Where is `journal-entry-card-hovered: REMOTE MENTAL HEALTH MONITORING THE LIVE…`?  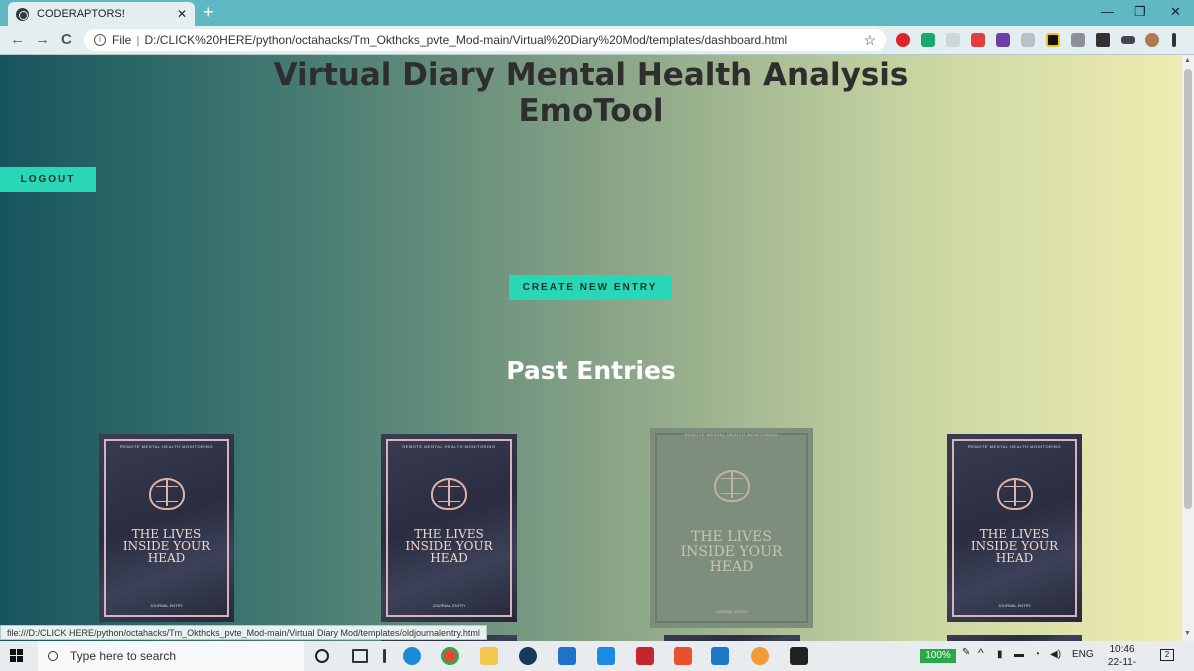
journal-entry-card-hovered: REMOTE MENTAL HEALTH MONITORING THE LIVE… is located at coordinates (731, 528).